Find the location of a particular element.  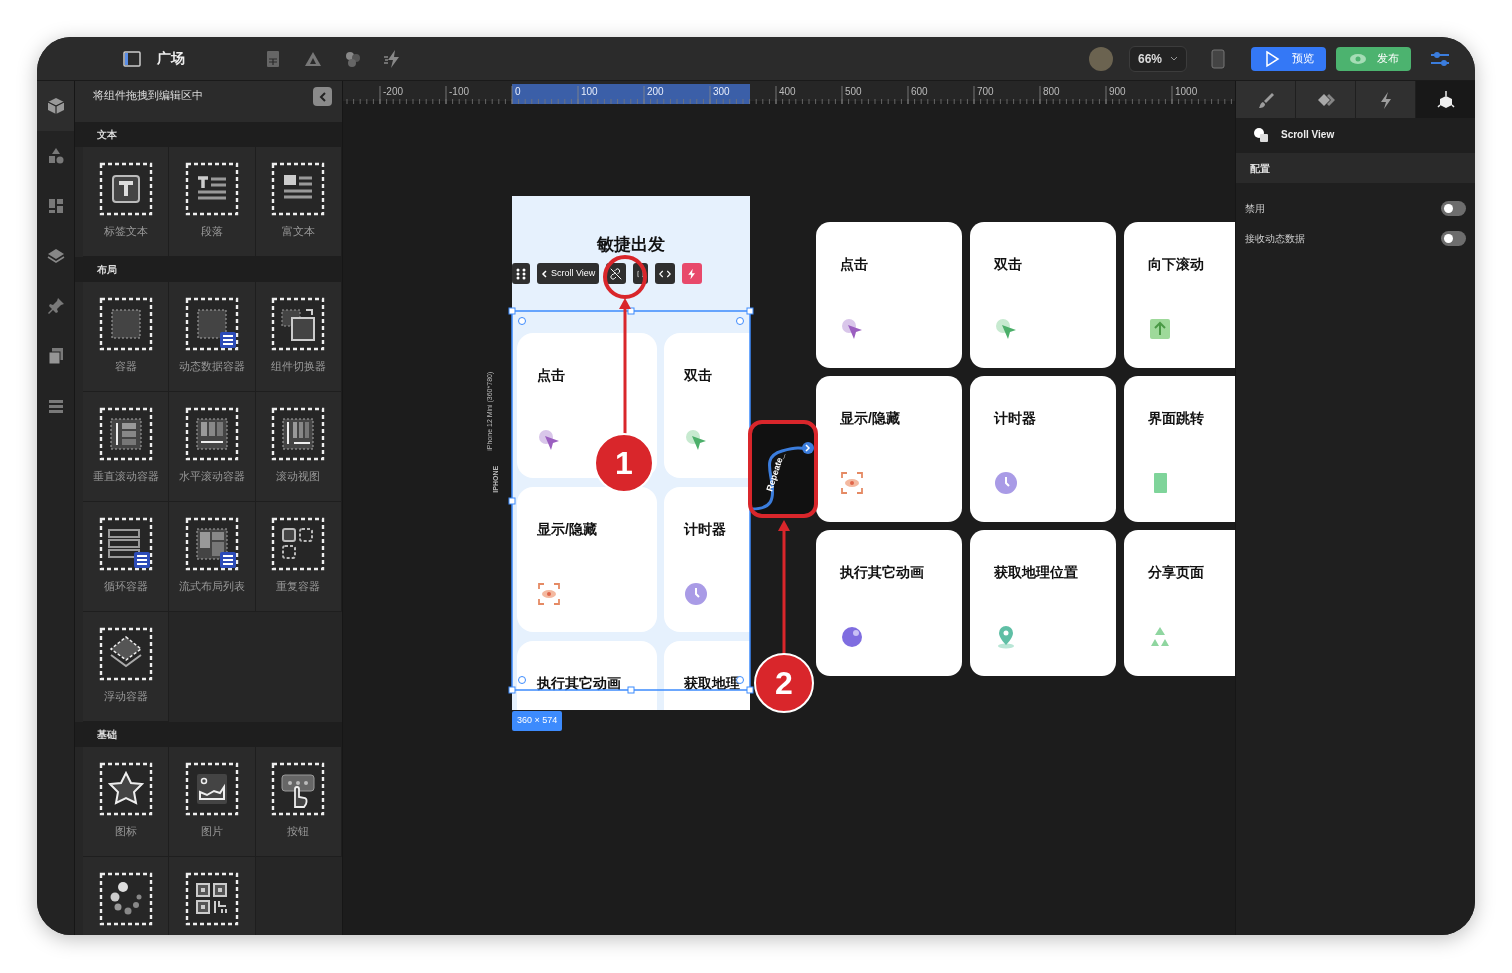

setting-label: 接收动态数据 is located at coordinates (1275, 238).